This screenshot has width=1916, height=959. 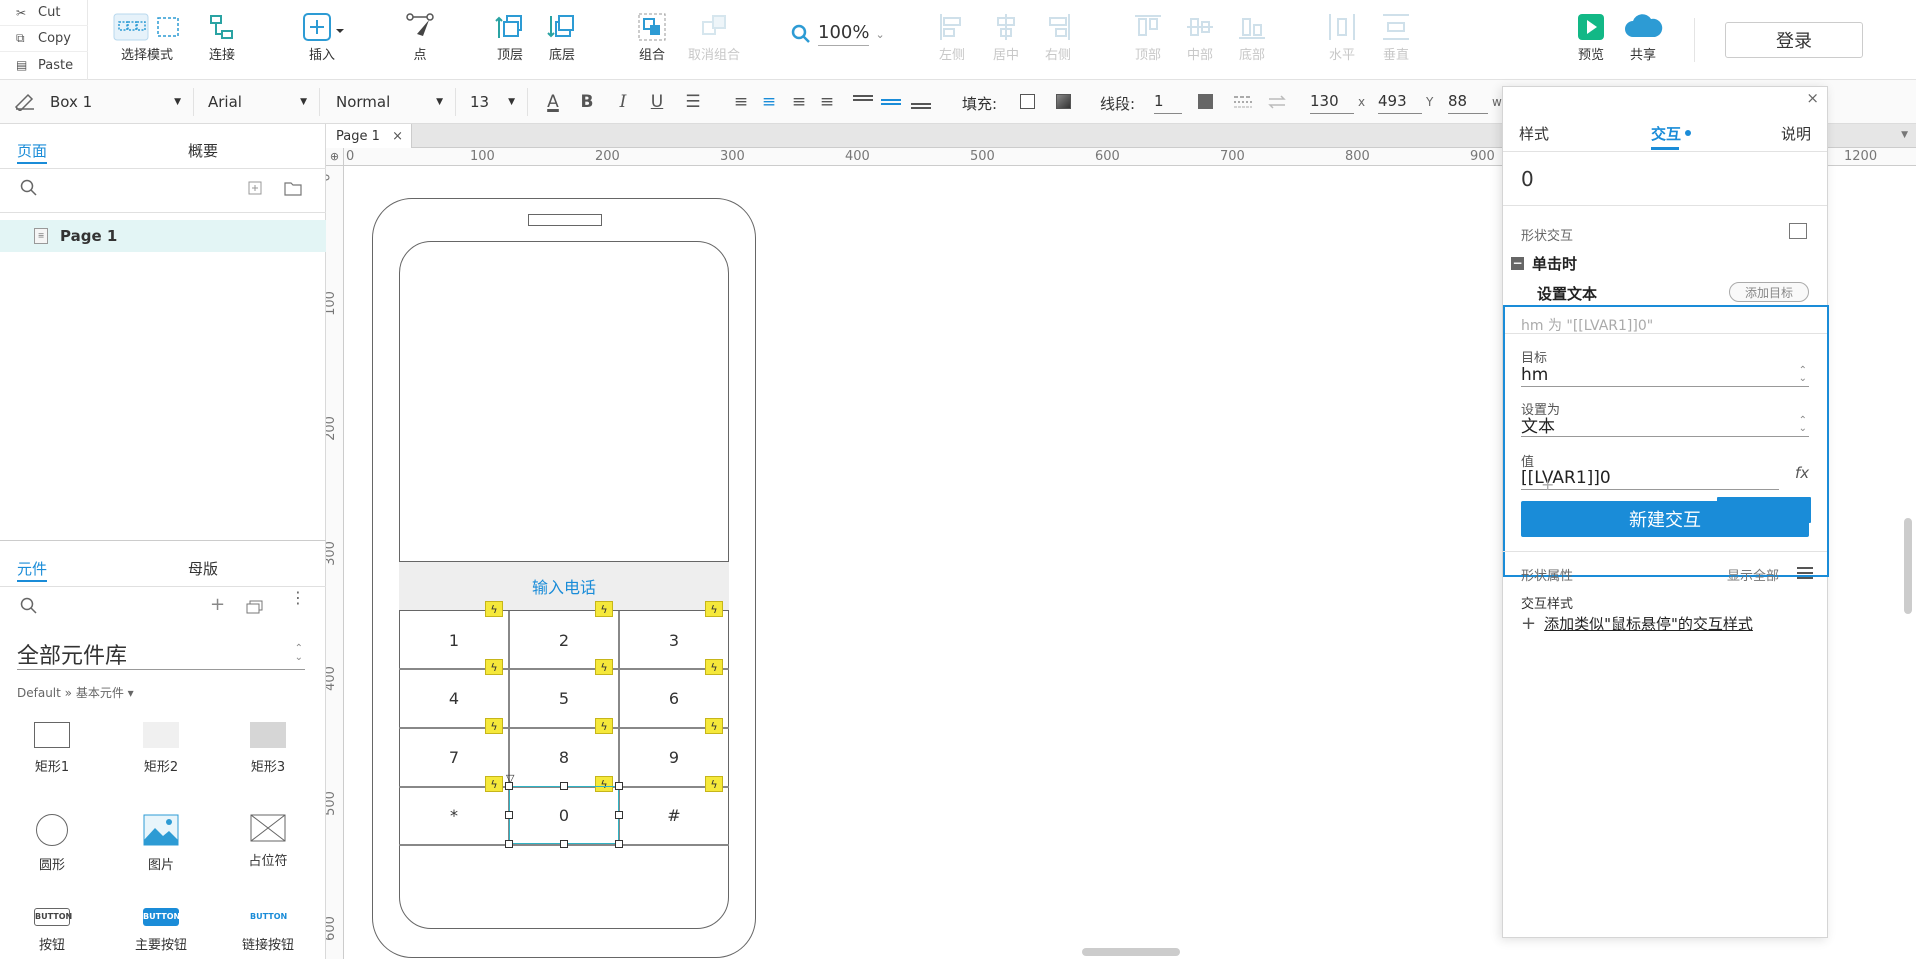 I want to click on align-right-button: 右侧, so click(x=1058, y=40).